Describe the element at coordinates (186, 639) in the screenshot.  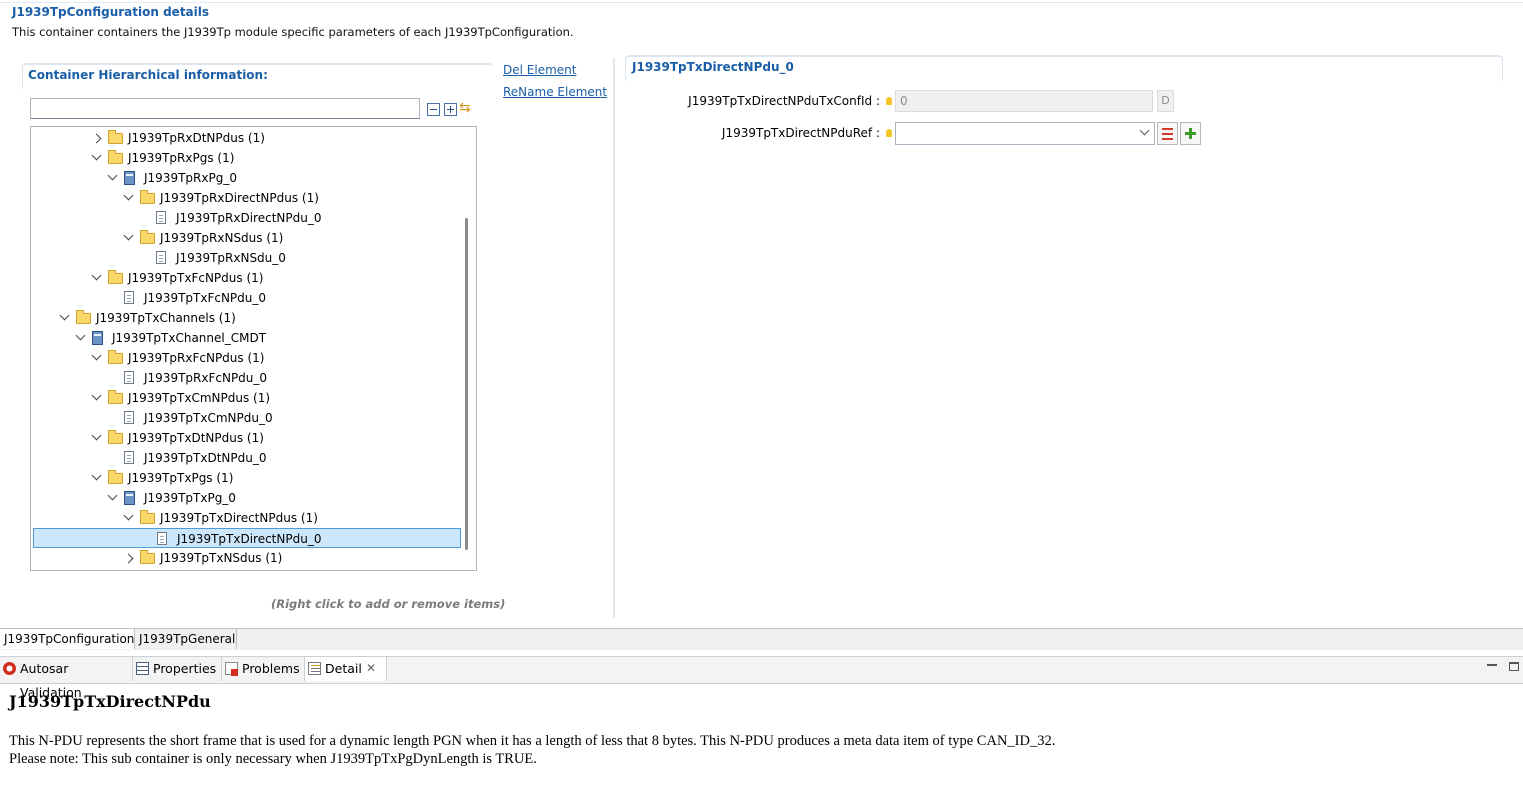
I see `tab-j1939tpgeneral: J1939TpGeneral` at that location.